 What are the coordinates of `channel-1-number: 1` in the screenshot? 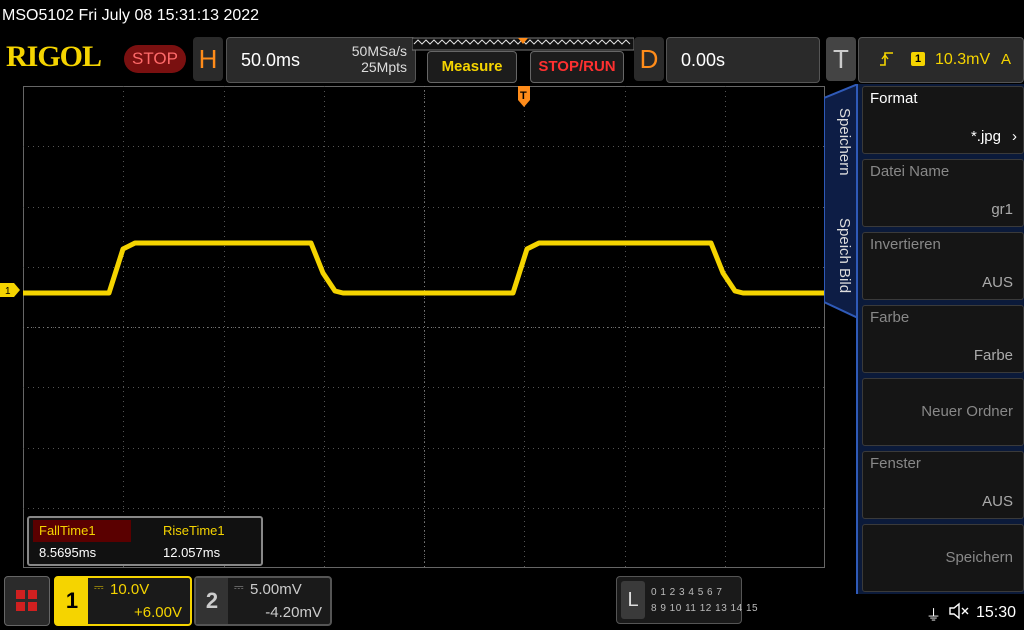 It's located at (72, 601).